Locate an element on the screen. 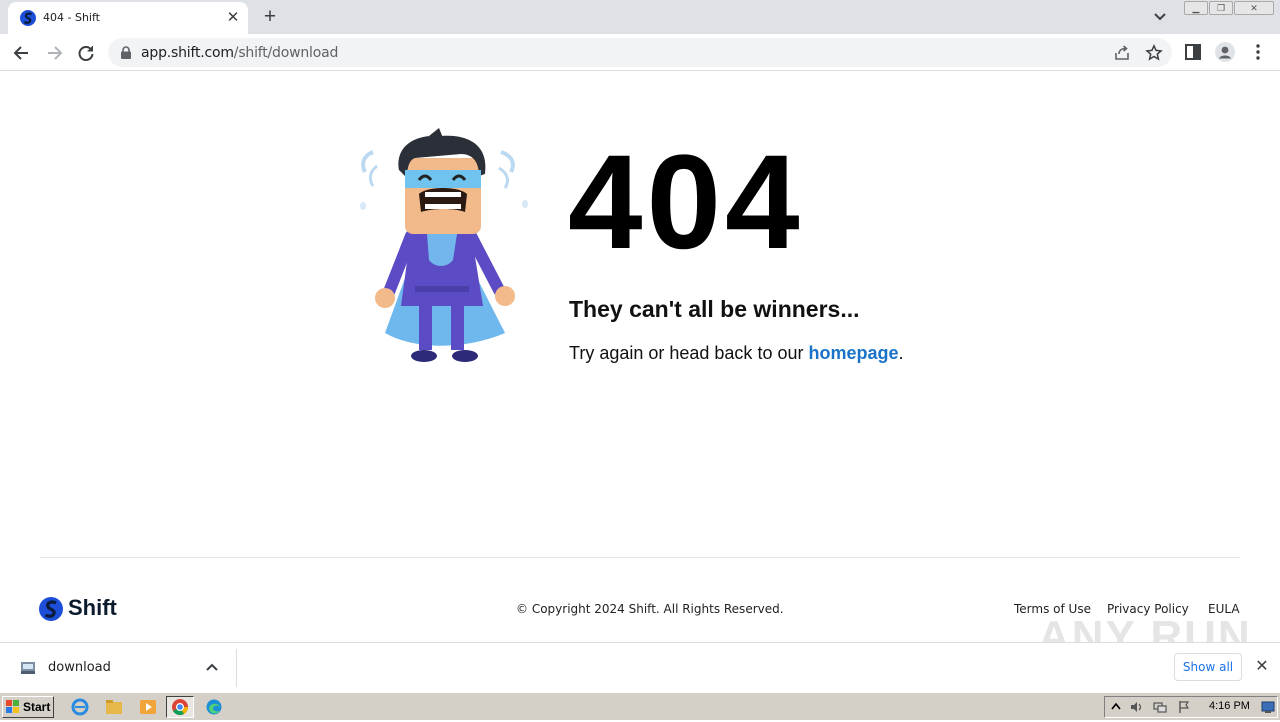 Image resolution: width=1280 pixels, height=722 pixels. tray-expand-icon is located at coordinates (1116, 707).